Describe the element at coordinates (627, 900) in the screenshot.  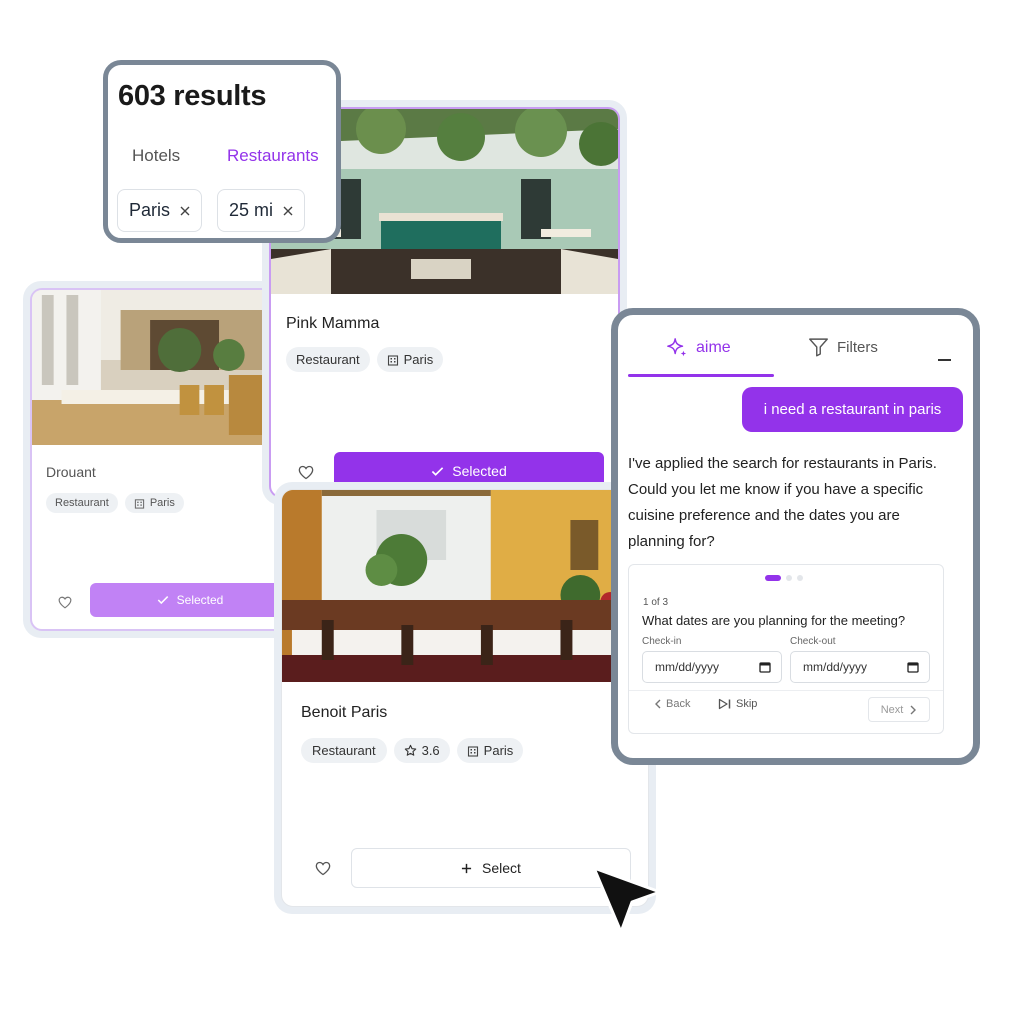
I see `cursor-arrow-icon` at that location.